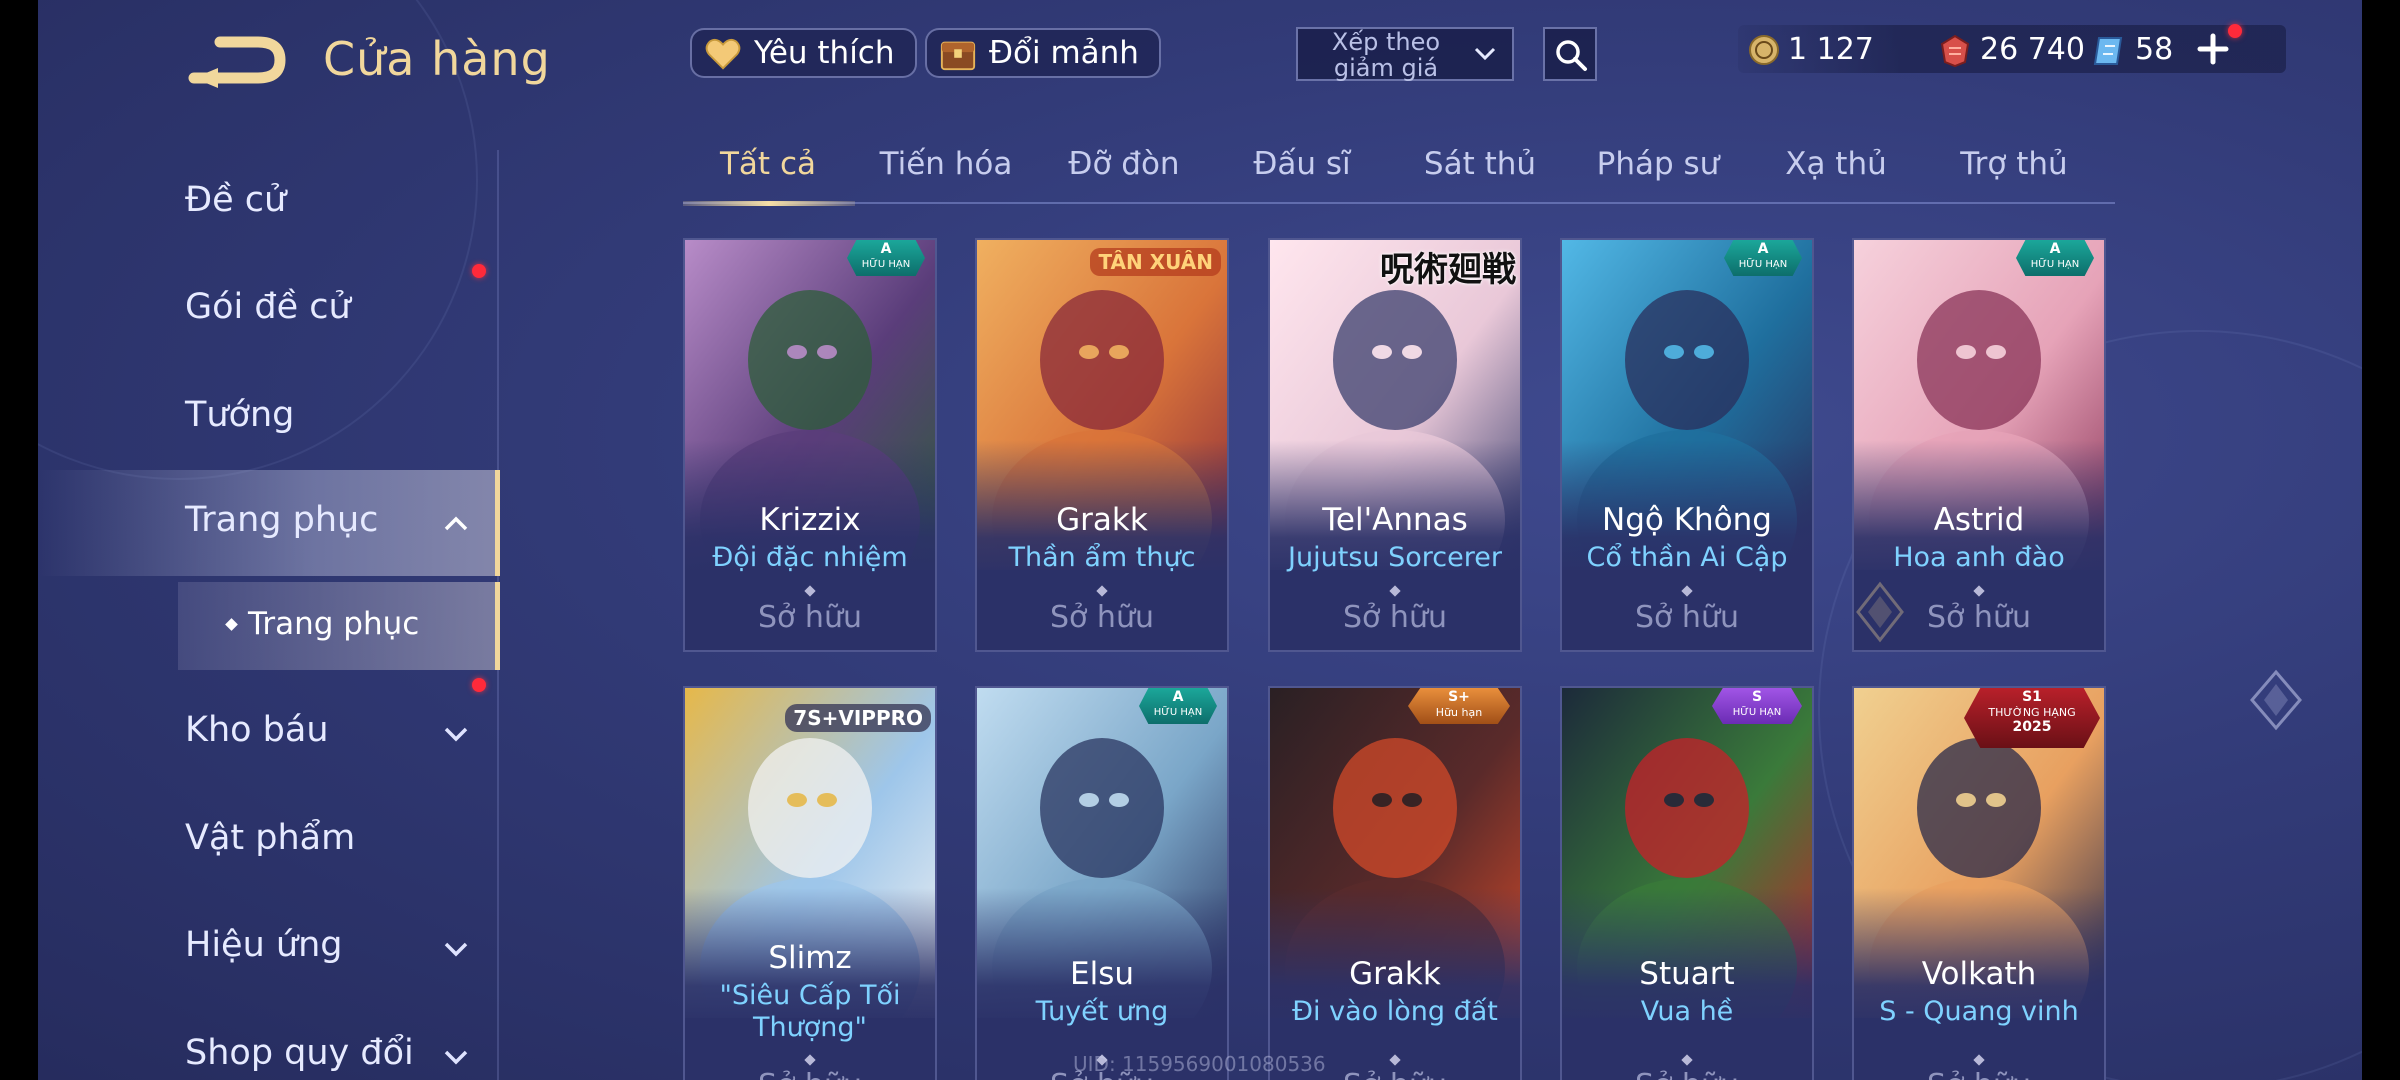  I want to click on tab-evolution: Tiến hóa, so click(946, 164).